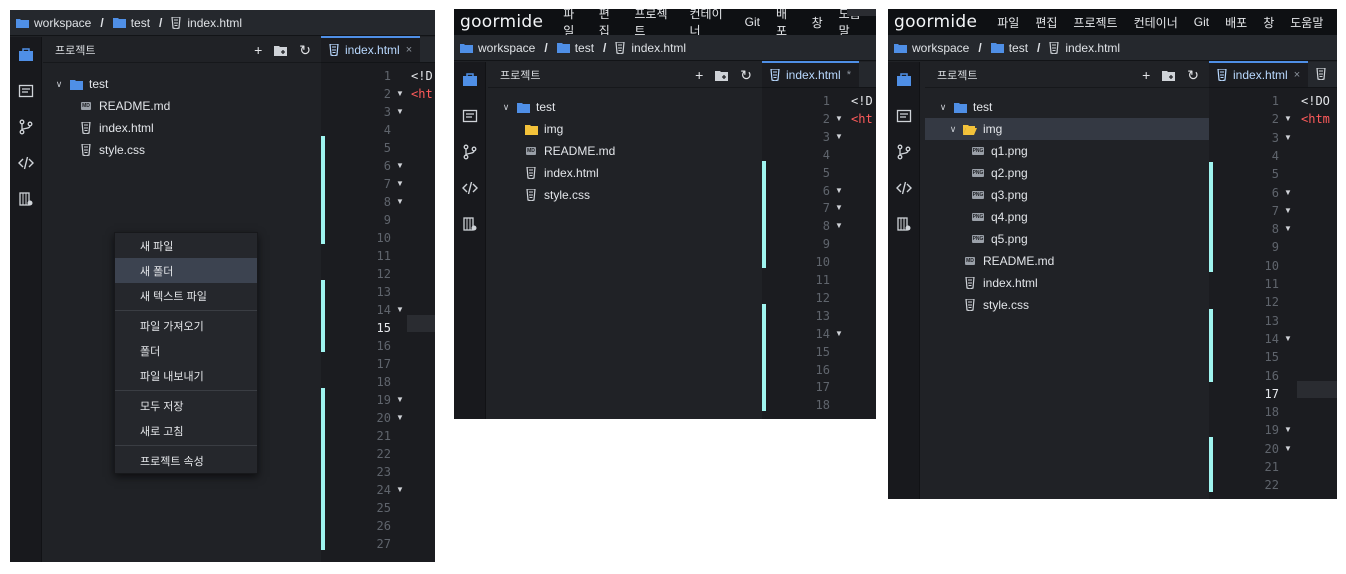 The image size is (1346, 574). Describe the element at coordinates (186, 270) in the screenshot. I see `menu-new-folder: 새 폴더` at that location.